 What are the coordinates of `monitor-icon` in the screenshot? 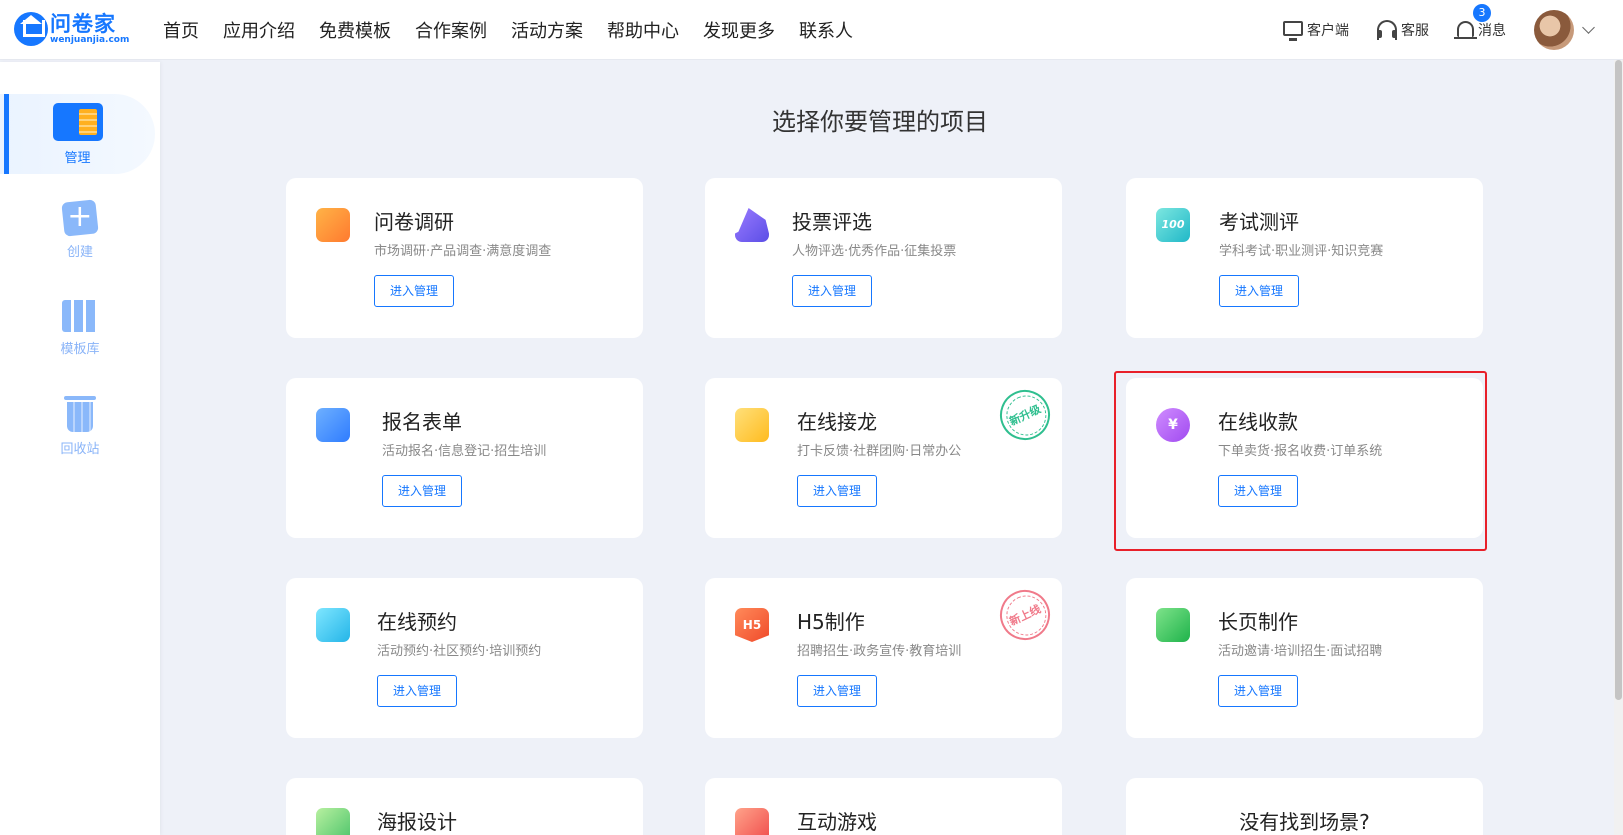 It's located at (1293, 30).